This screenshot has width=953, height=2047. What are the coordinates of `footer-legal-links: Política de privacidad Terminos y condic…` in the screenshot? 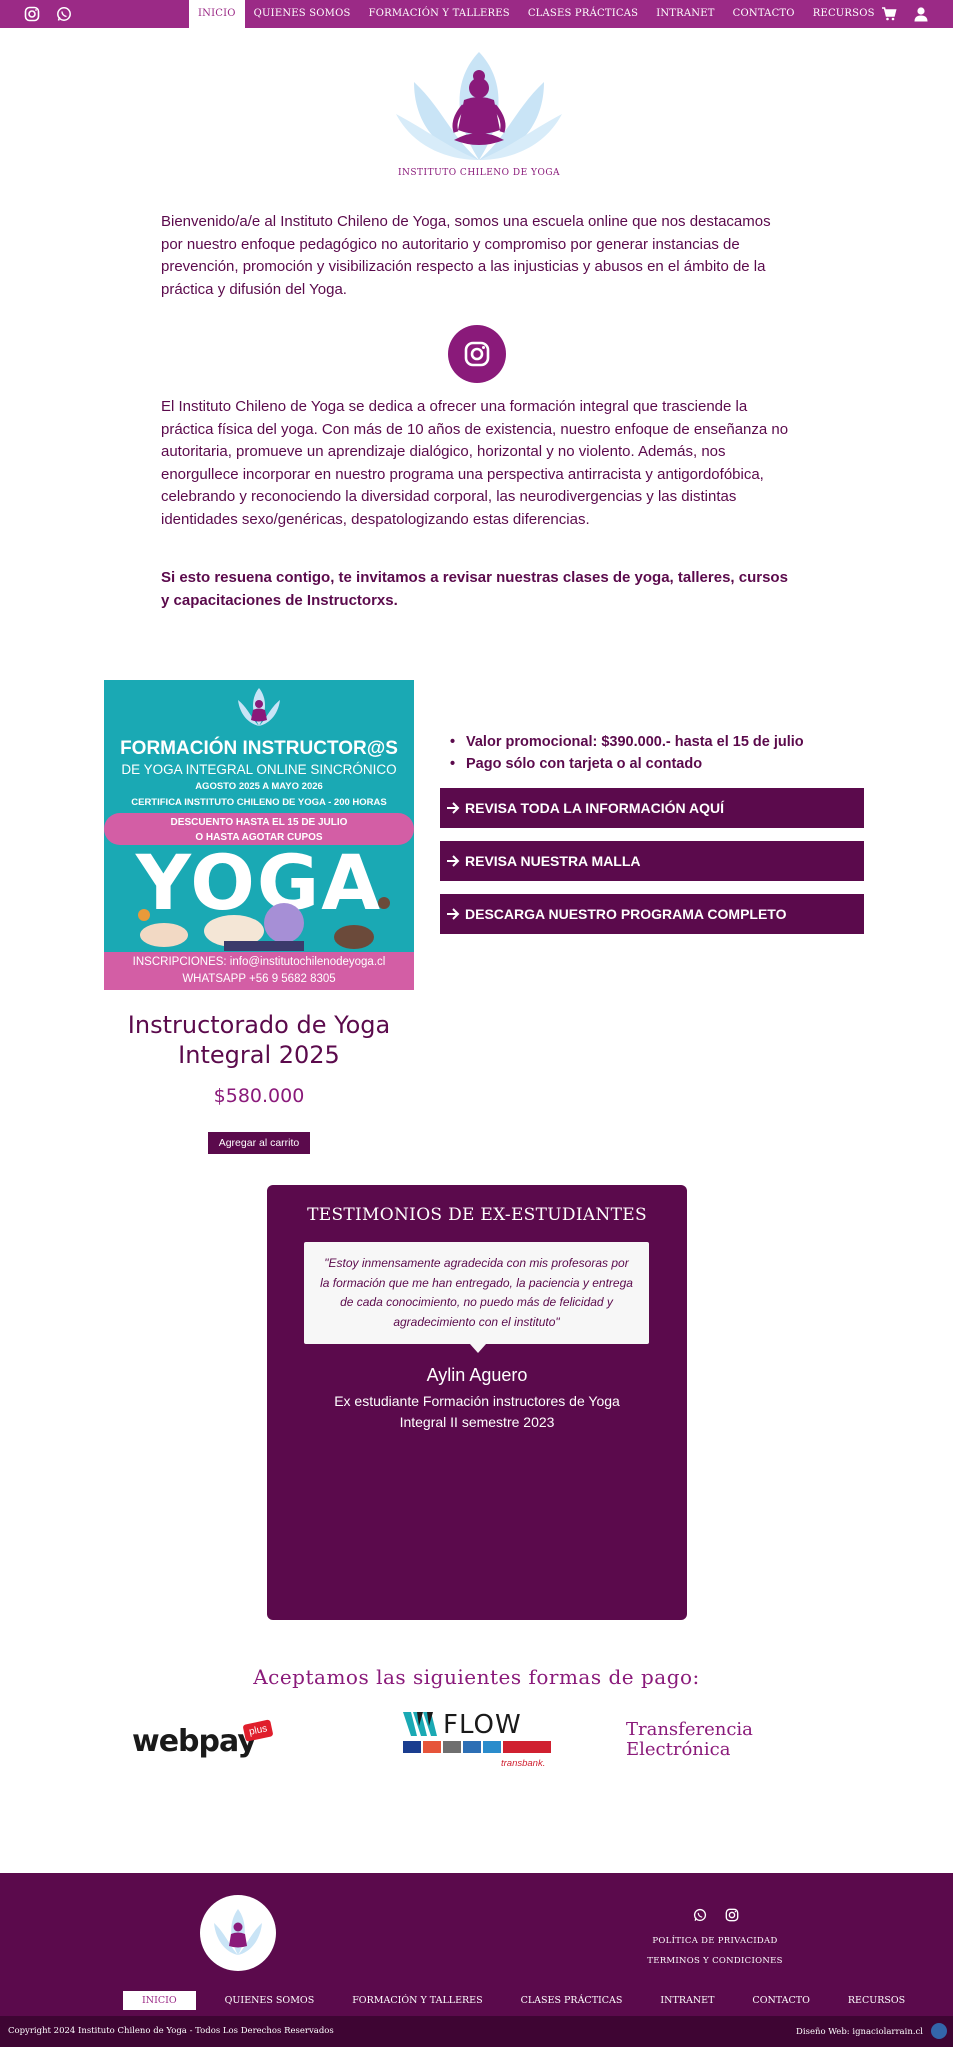 It's located at (715, 1951).